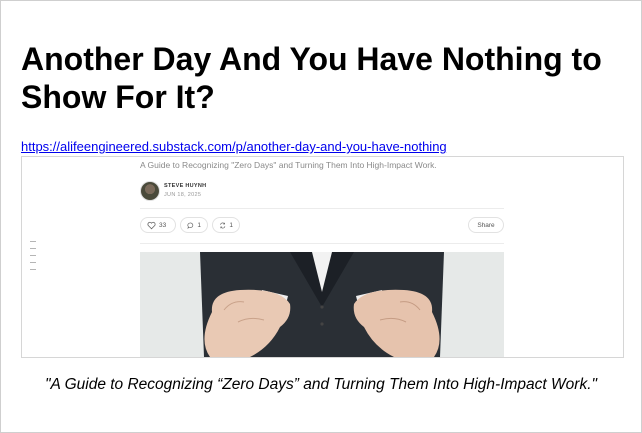  Describe the element at coordinates (190, 225) in the screenshot. I see `comment-bubble-icon` at that location.